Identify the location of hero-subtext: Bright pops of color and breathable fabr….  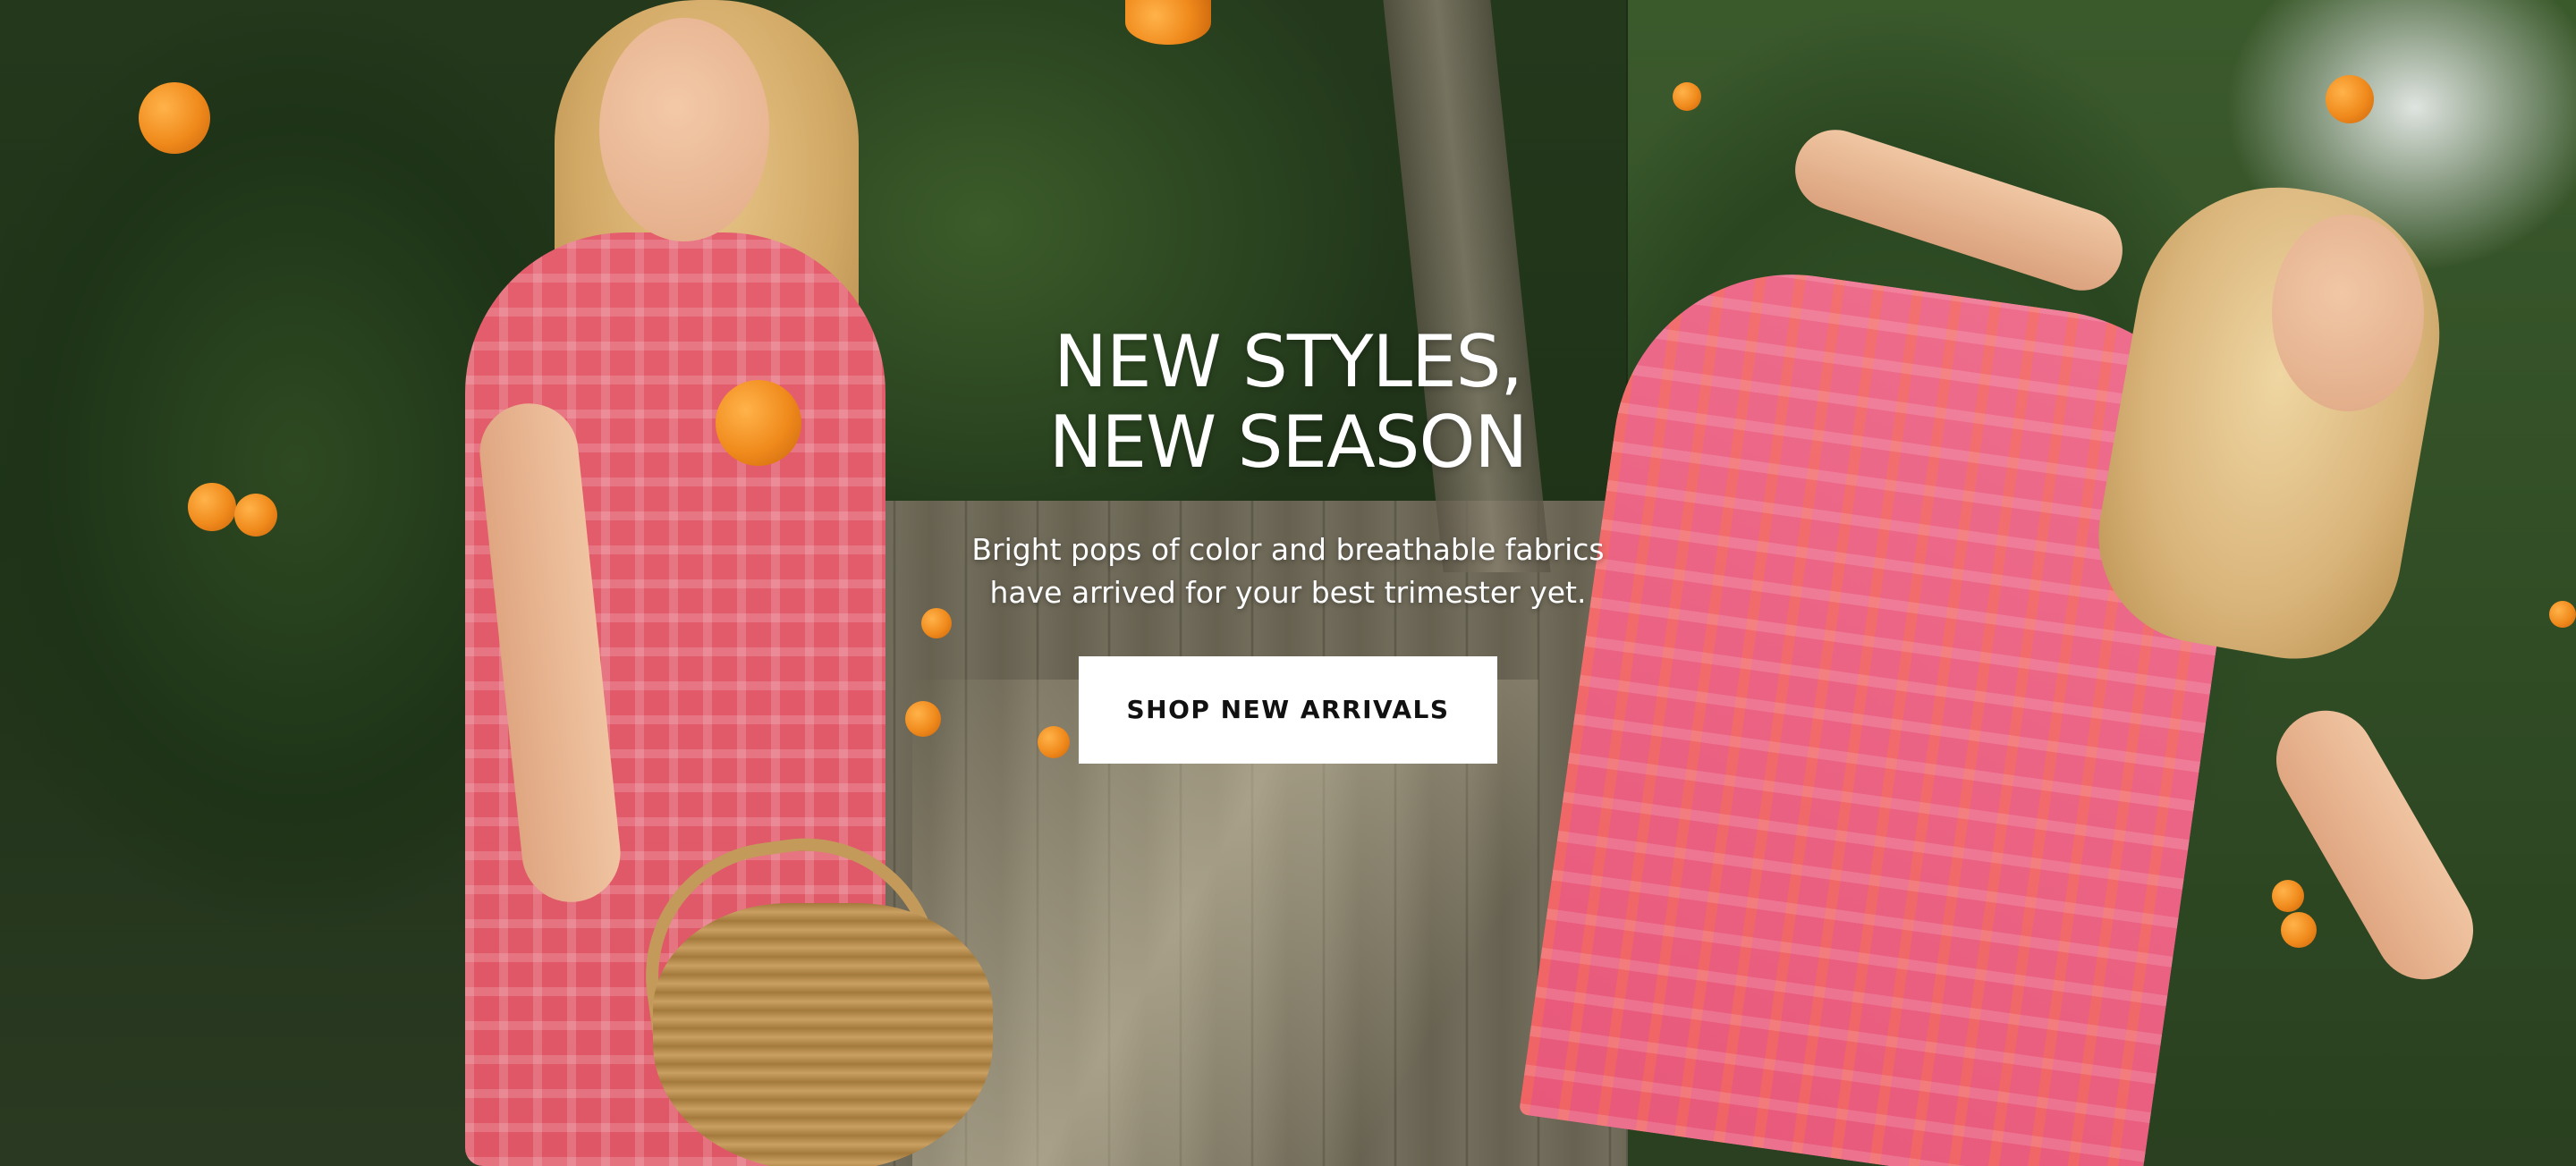
(1288, 571).